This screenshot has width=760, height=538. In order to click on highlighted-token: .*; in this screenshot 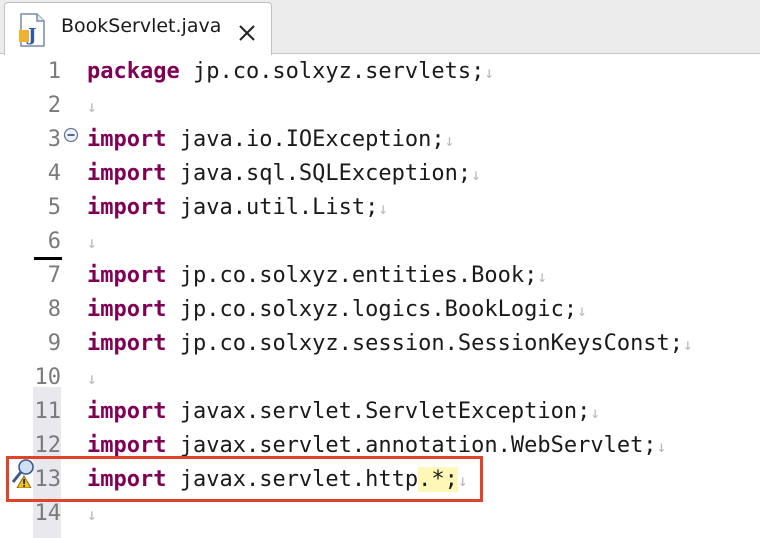, I will do `click(438, 479)`.